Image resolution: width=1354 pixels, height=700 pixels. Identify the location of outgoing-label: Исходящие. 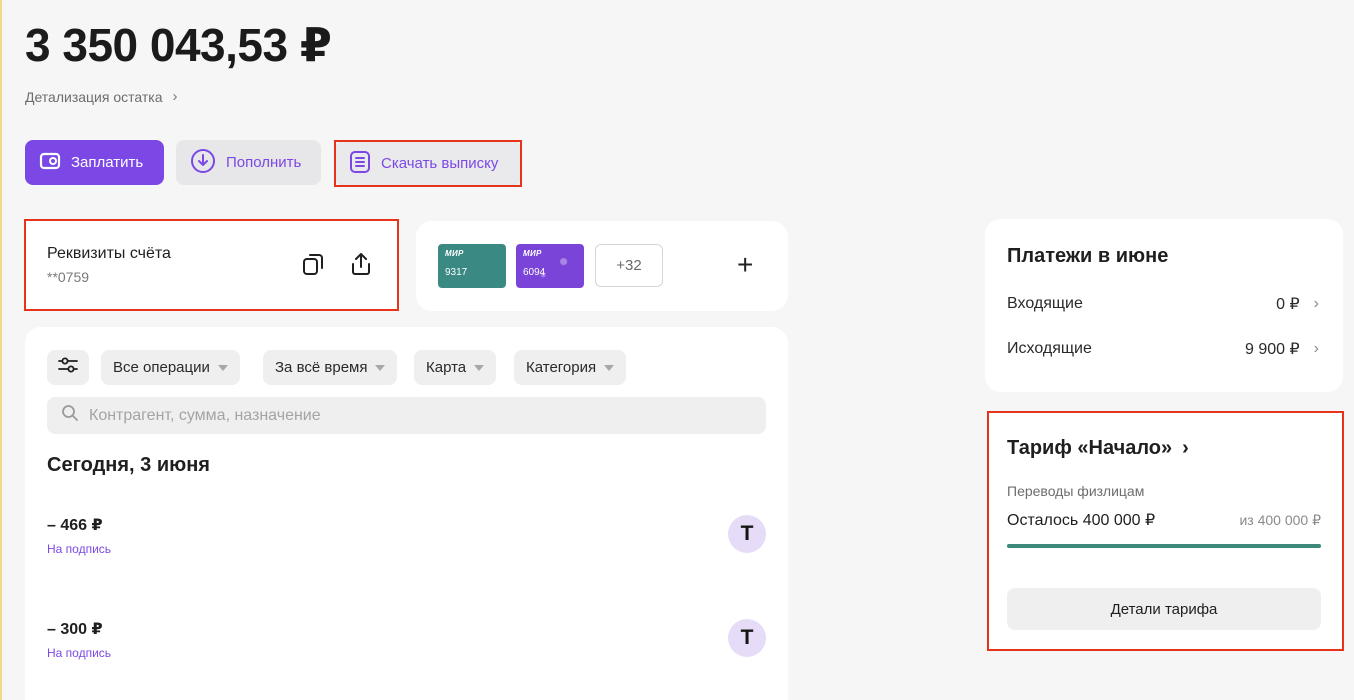
(1049, 348).